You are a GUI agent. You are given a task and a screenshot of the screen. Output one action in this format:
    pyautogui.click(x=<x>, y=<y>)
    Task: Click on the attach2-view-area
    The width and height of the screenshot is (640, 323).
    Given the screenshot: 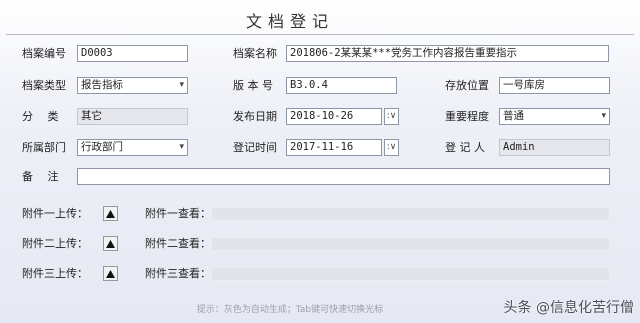 What is the action you would take?
    pyautogui.click(x=410, y=244)
    